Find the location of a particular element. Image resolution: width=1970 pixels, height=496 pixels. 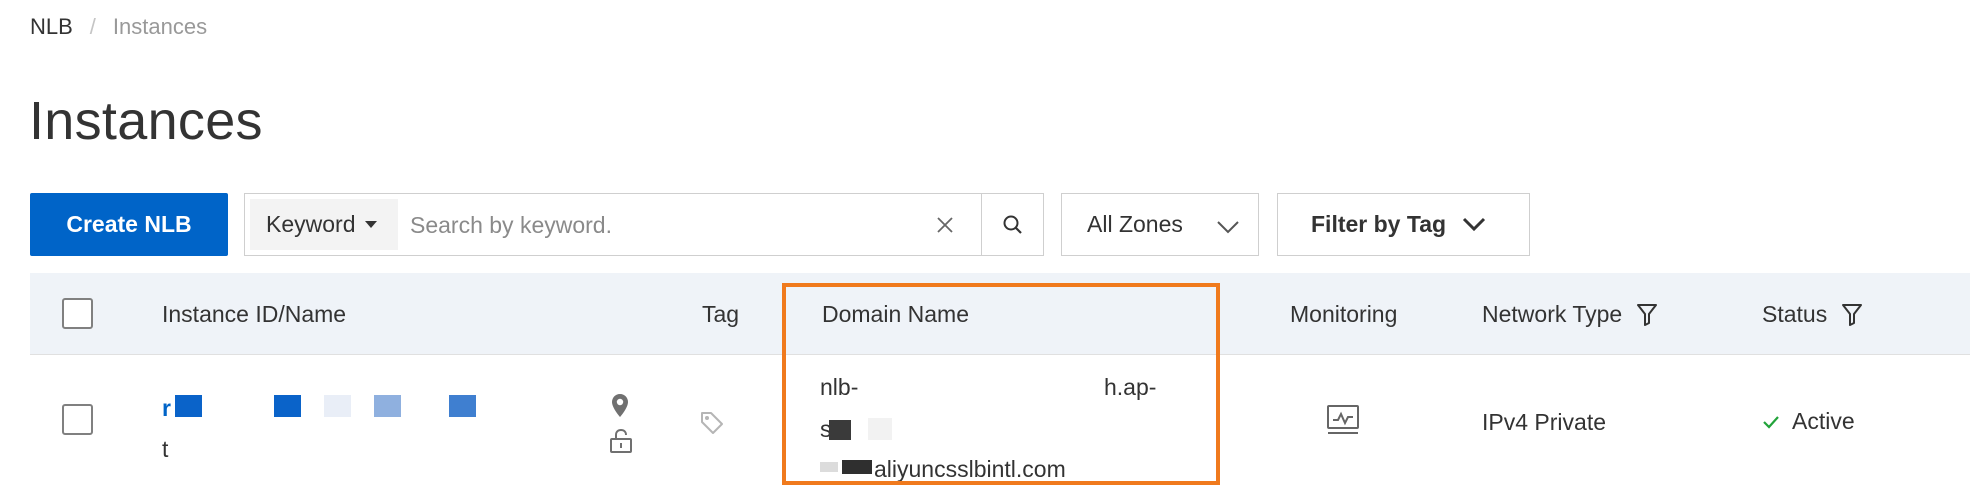

domain-text-suffix: h.ap- is located at coordinates (1130, 387).